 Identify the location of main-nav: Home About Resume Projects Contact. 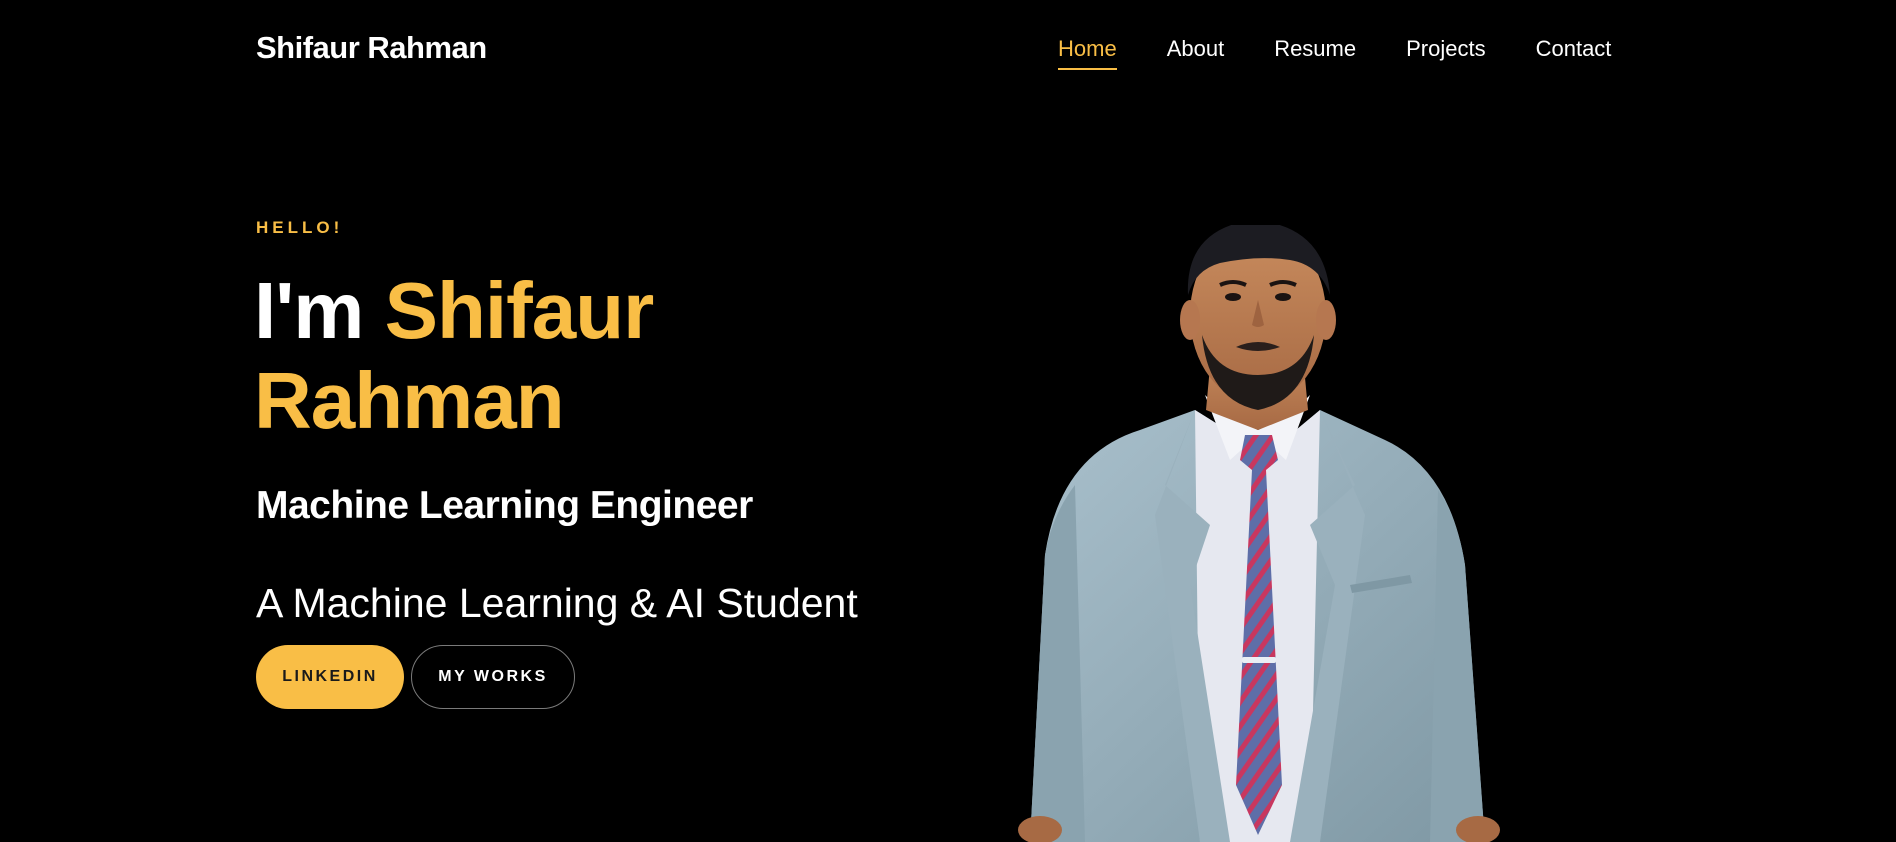
(1335, 53).